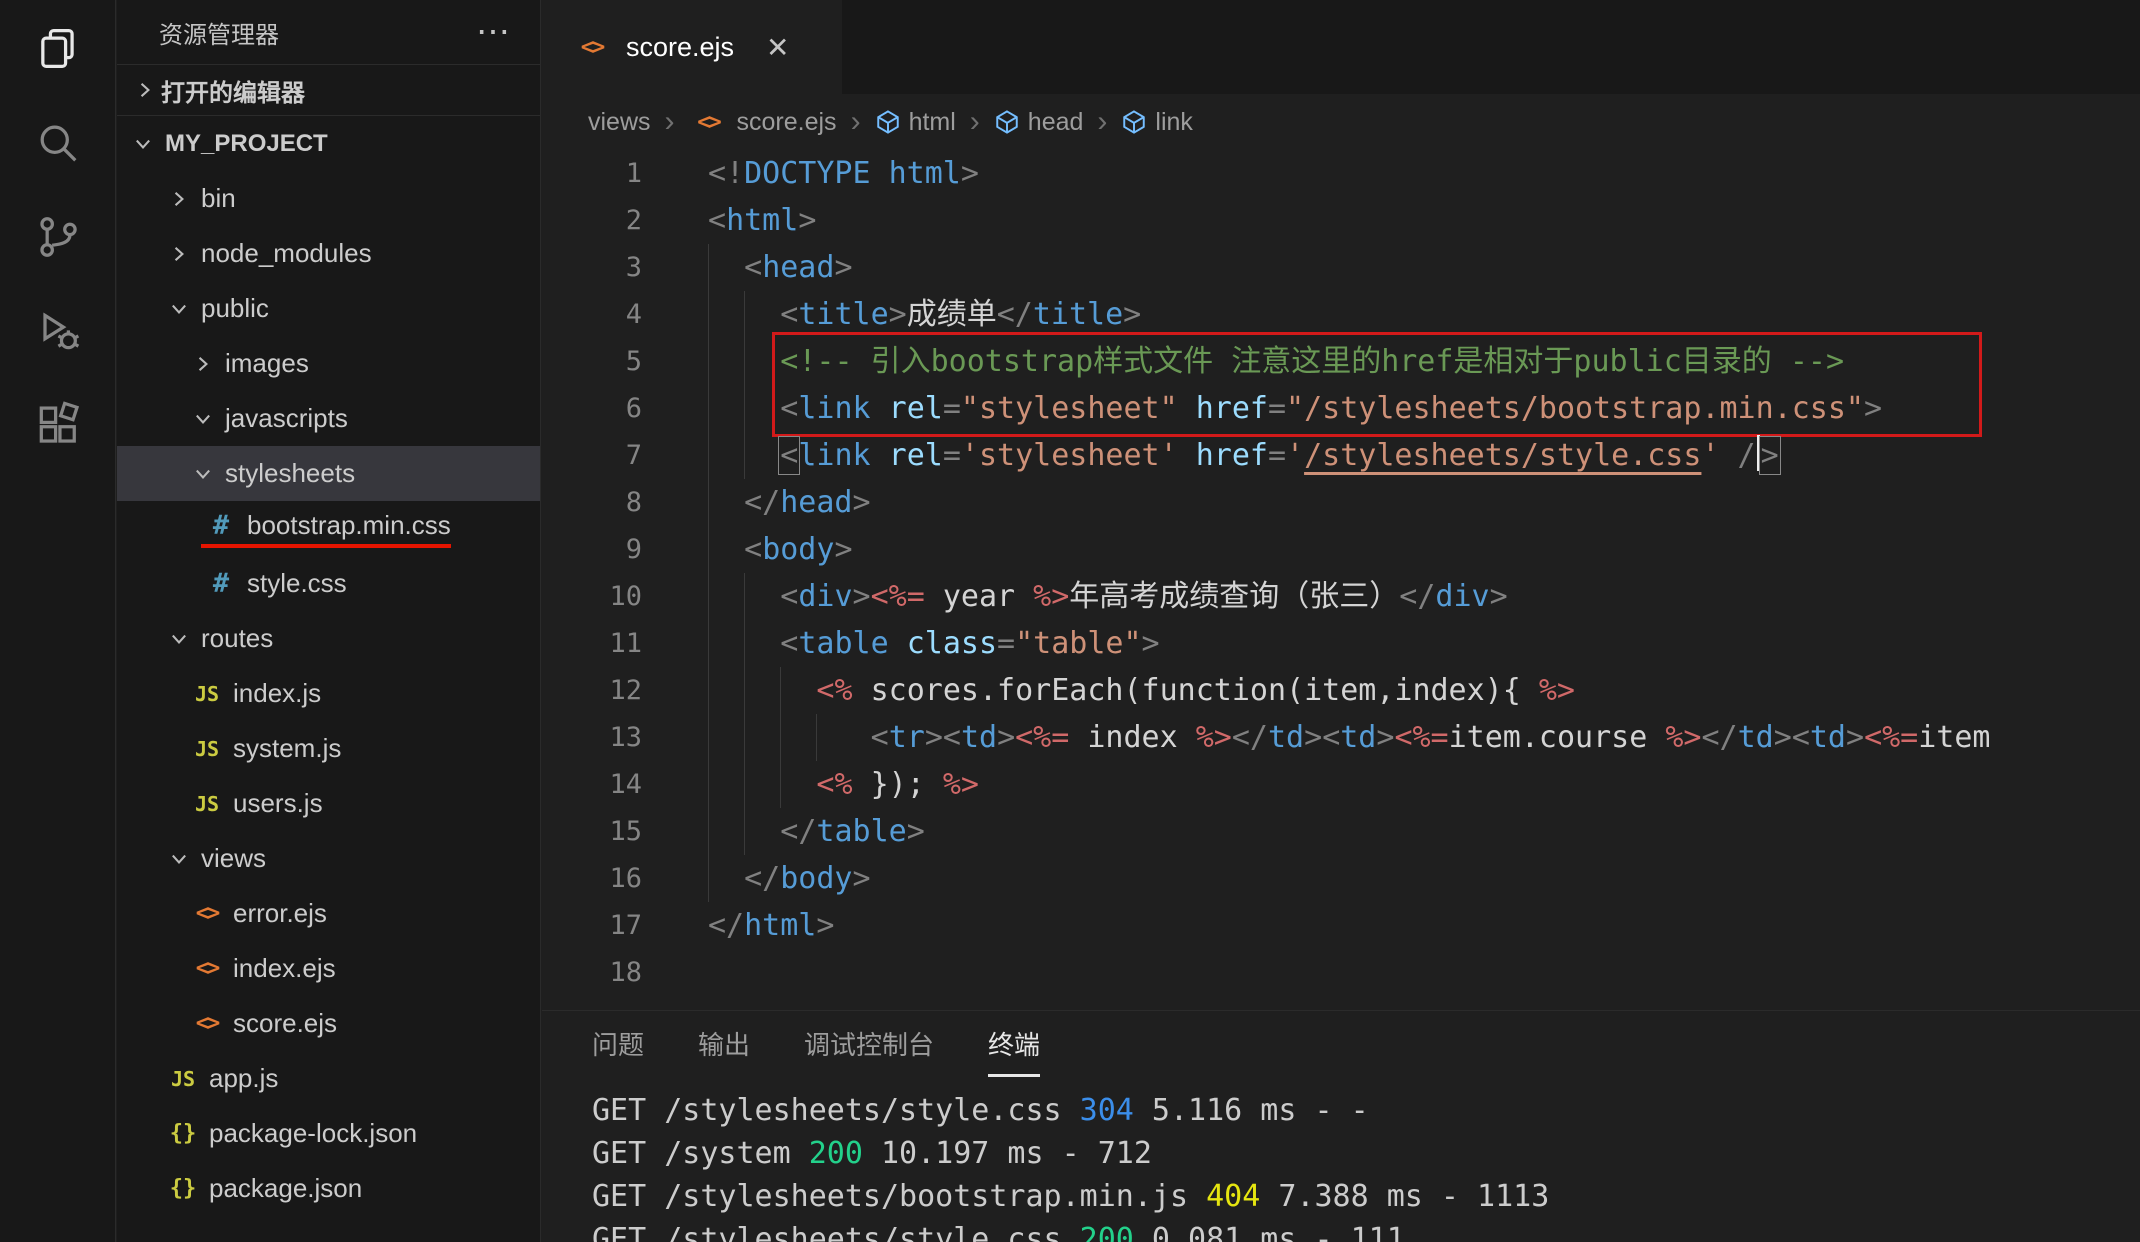  What do you see at coordinates (1341, 1044) in the screenshot?
I see `panel-tabs: 问题 输出 调试控制台 终端` at bounding box center [1341, 1044].